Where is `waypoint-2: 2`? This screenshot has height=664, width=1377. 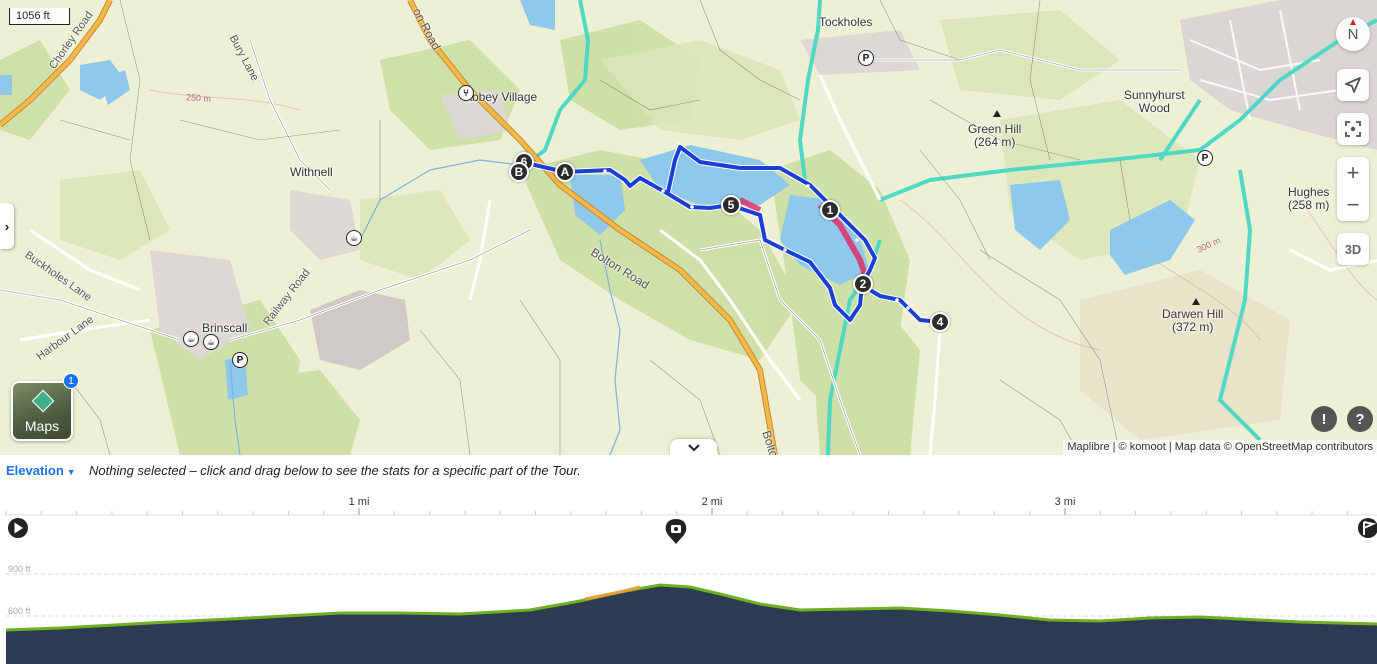 waypoint-2: 2 is located at coordinates (863, 284).